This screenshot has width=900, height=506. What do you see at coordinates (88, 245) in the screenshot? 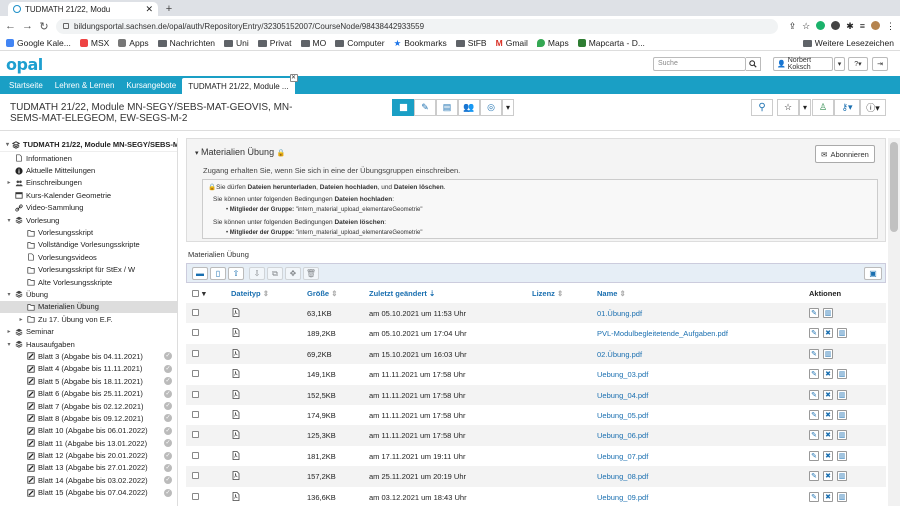
I see `sidebar-item: Vollständige Vorlesungsskripte` at bounding box center [88, 245].